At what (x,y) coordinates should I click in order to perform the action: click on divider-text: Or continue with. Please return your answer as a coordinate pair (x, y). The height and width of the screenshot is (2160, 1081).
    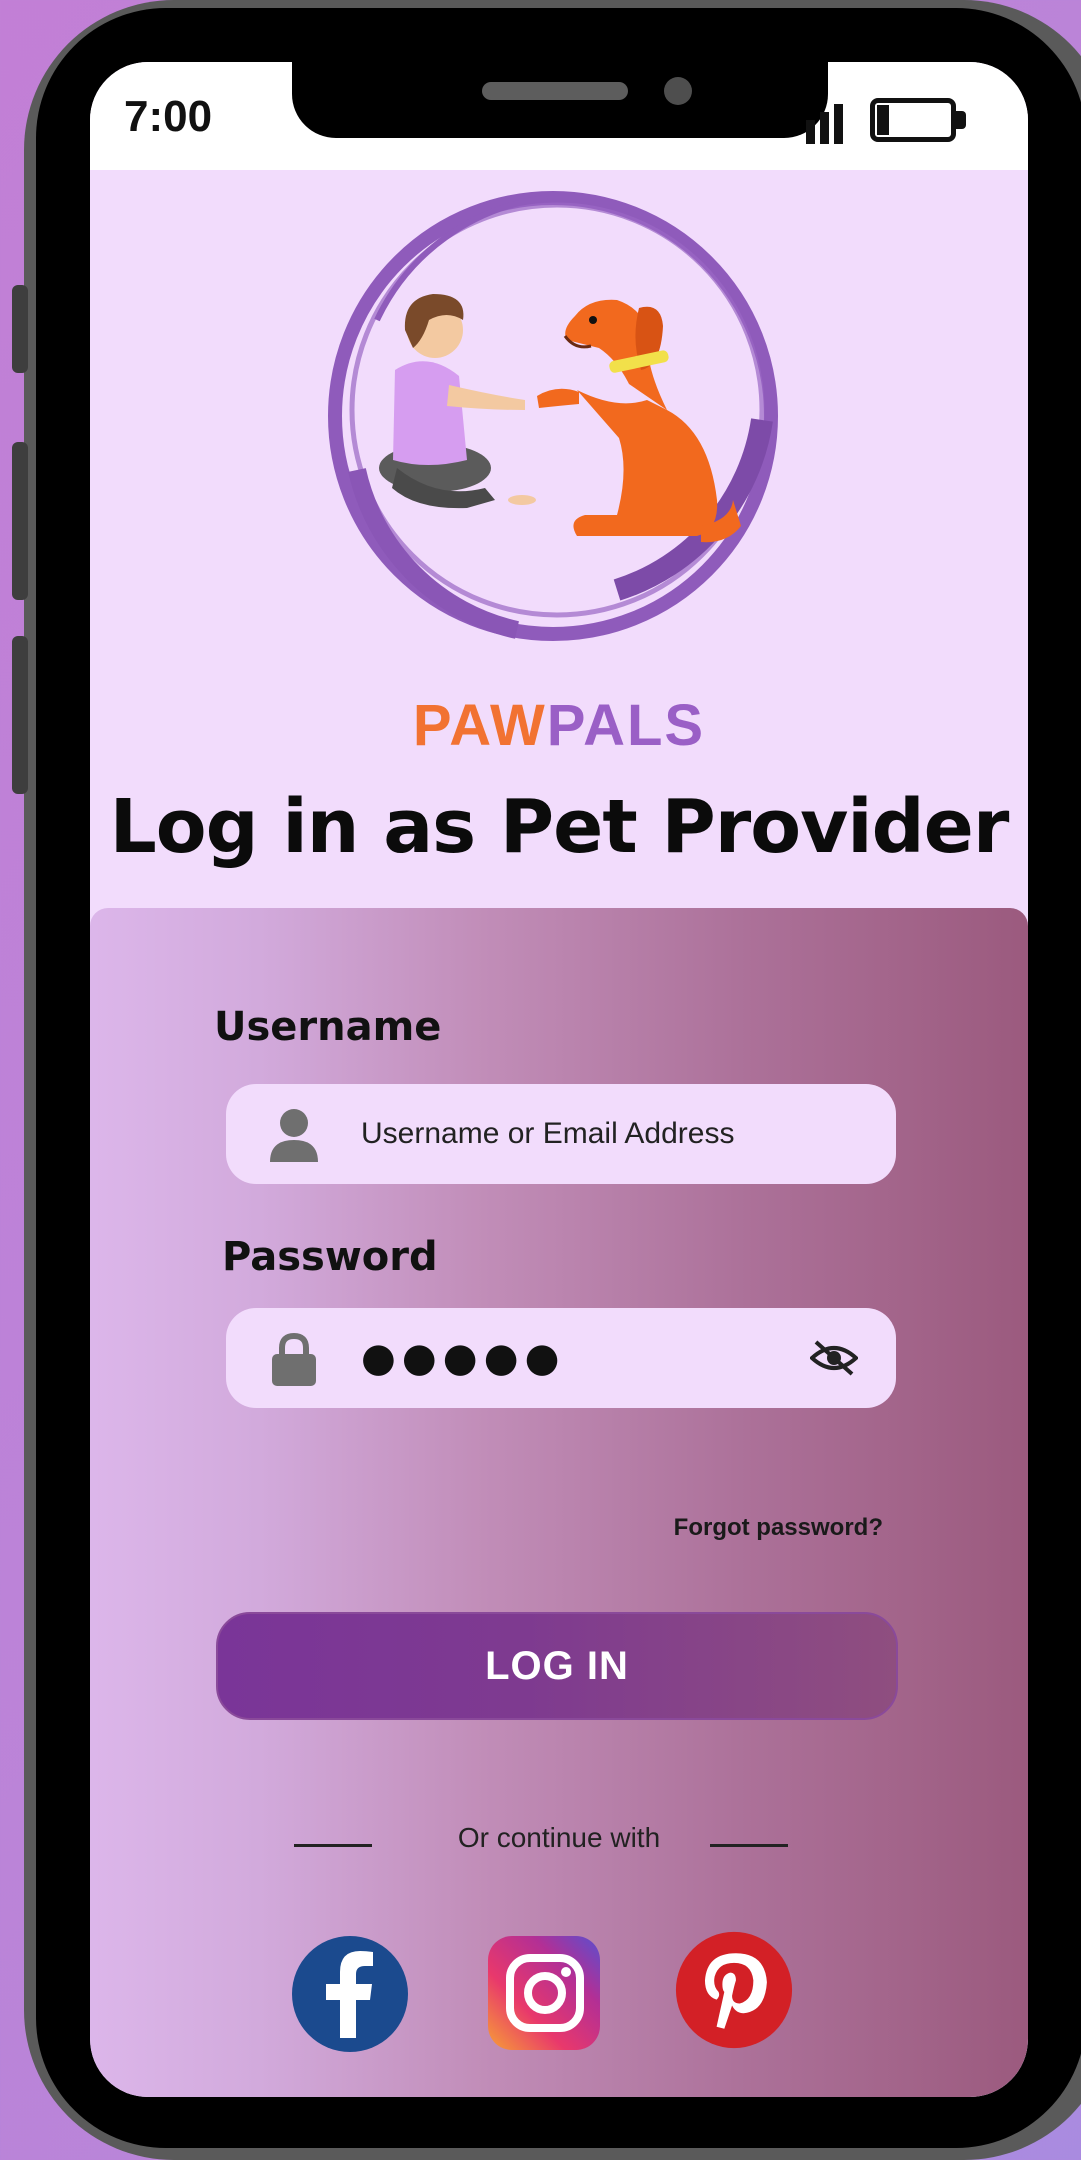
    Looking at the image, I should click on (559, 1837).